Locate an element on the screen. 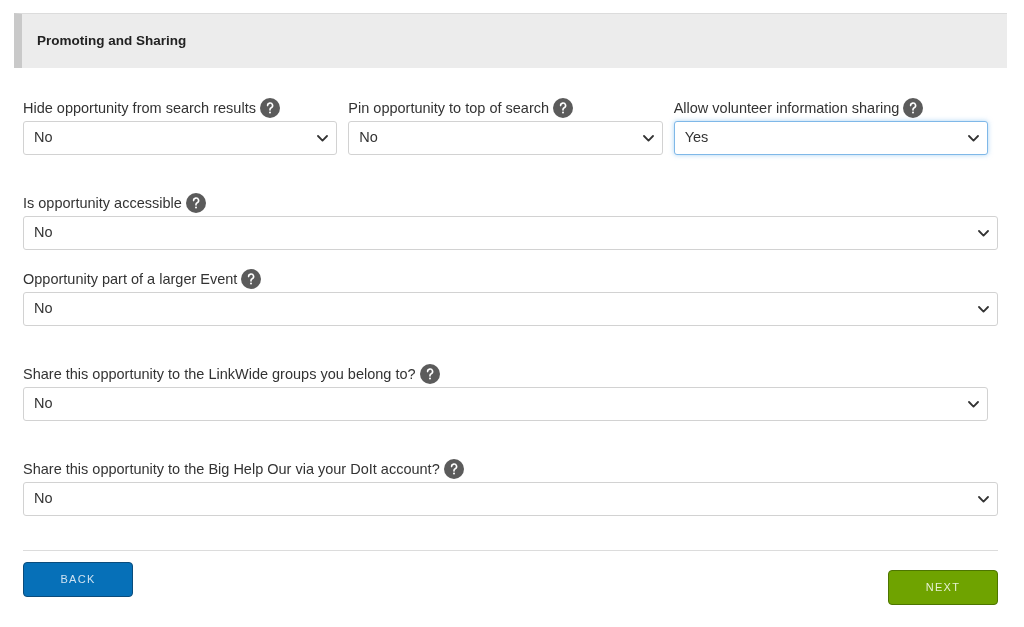 The height and width of the screenshot is (627, 1024). back-button: BACK is located at coordinates (78, 579).